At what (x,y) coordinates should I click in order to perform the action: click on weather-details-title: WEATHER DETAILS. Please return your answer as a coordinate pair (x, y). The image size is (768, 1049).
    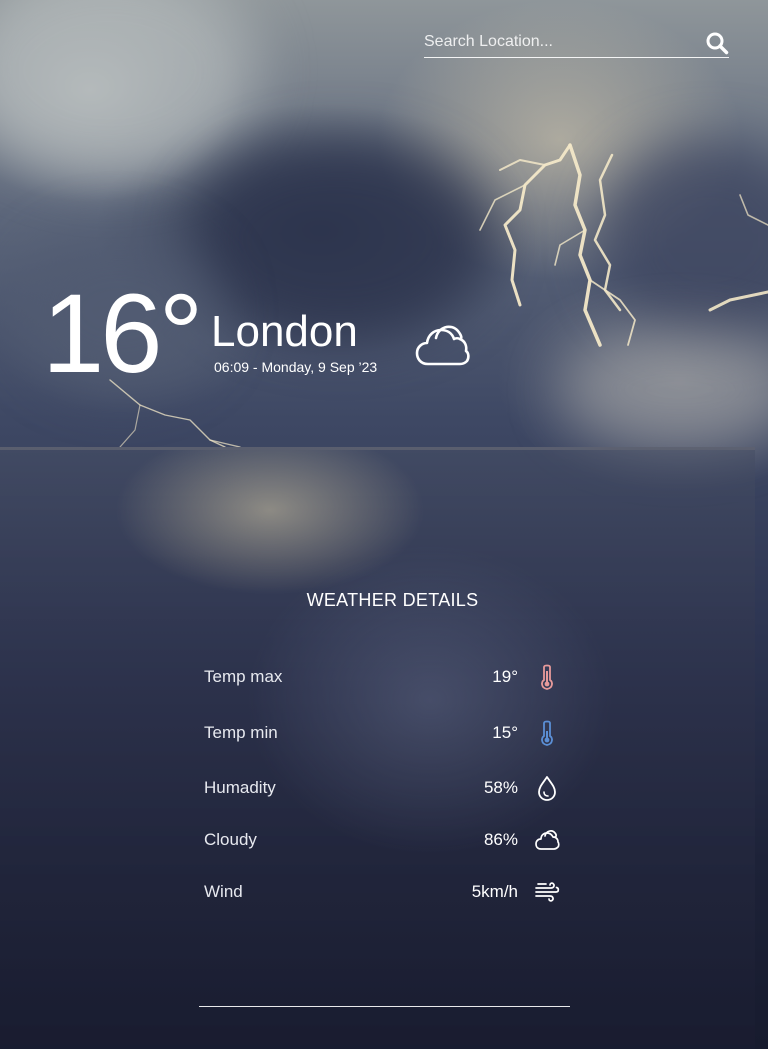
    Looking at the image, I should click on (392, 600).